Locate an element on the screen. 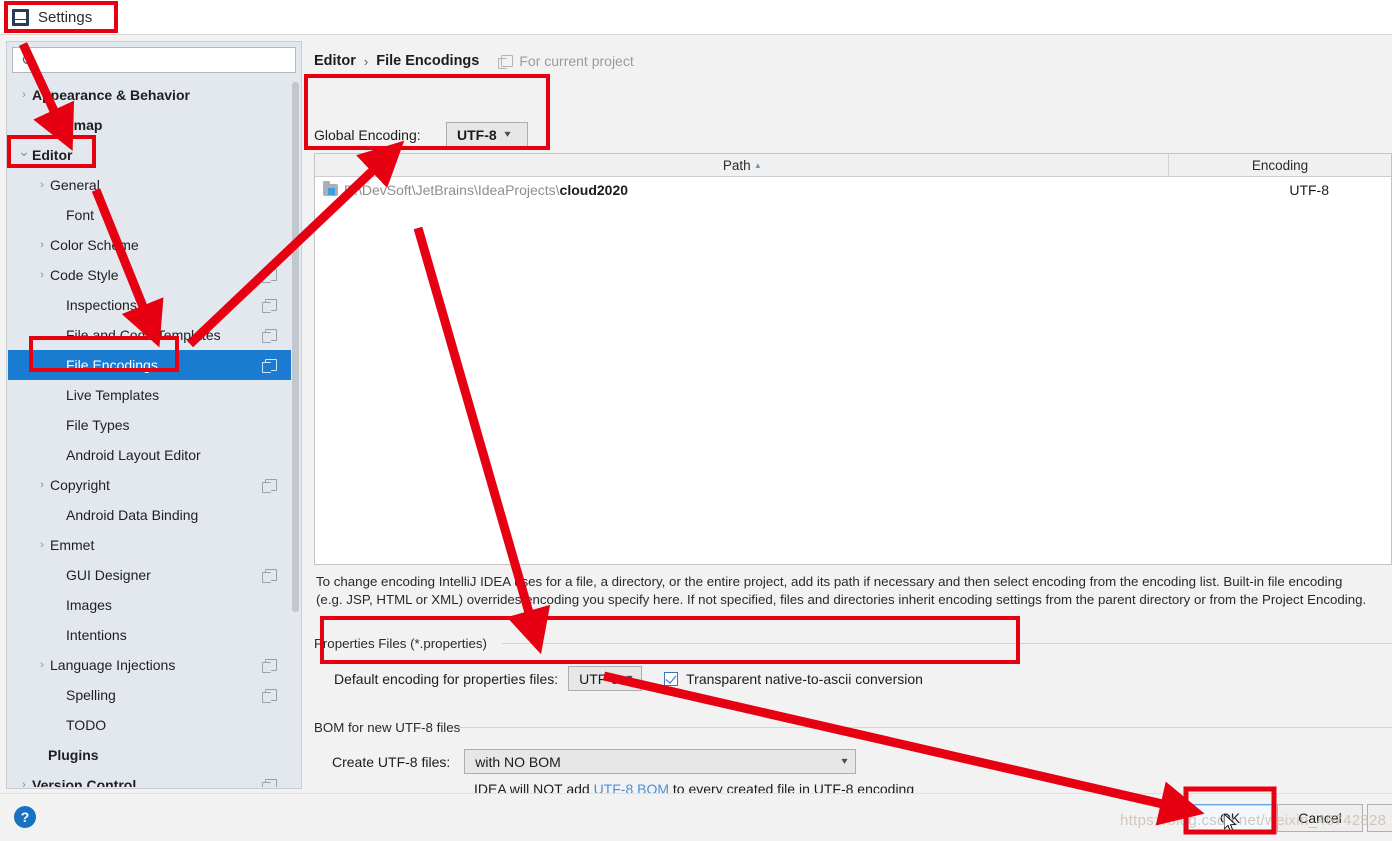 This screenshot has width=1392, height=841. search-input is located at coordinates (166, 60).